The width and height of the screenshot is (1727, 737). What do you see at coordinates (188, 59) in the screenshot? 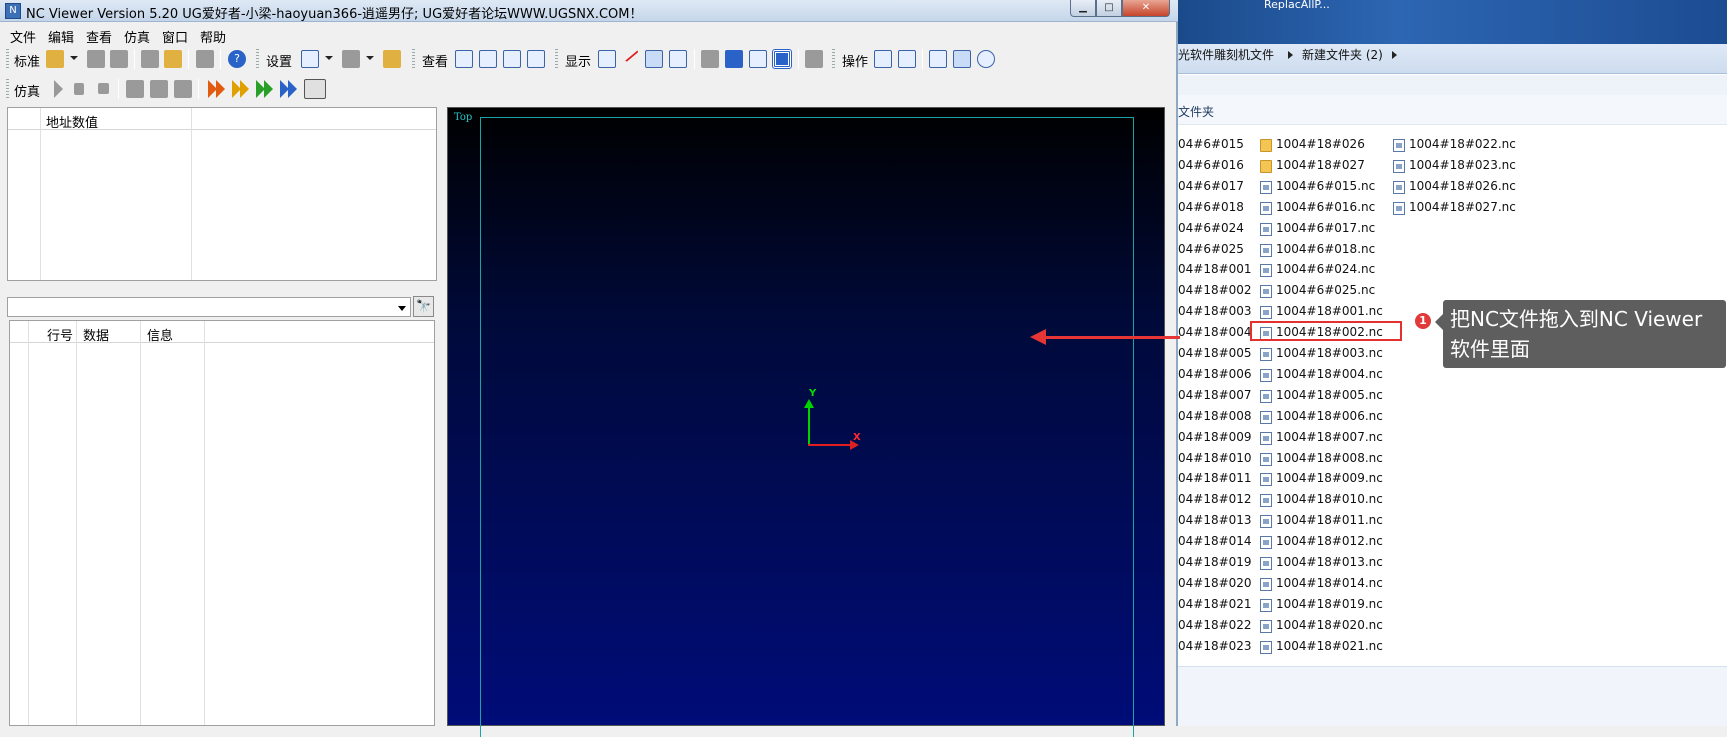
I see `toolbar-separator` at bounding box center [188, 59].